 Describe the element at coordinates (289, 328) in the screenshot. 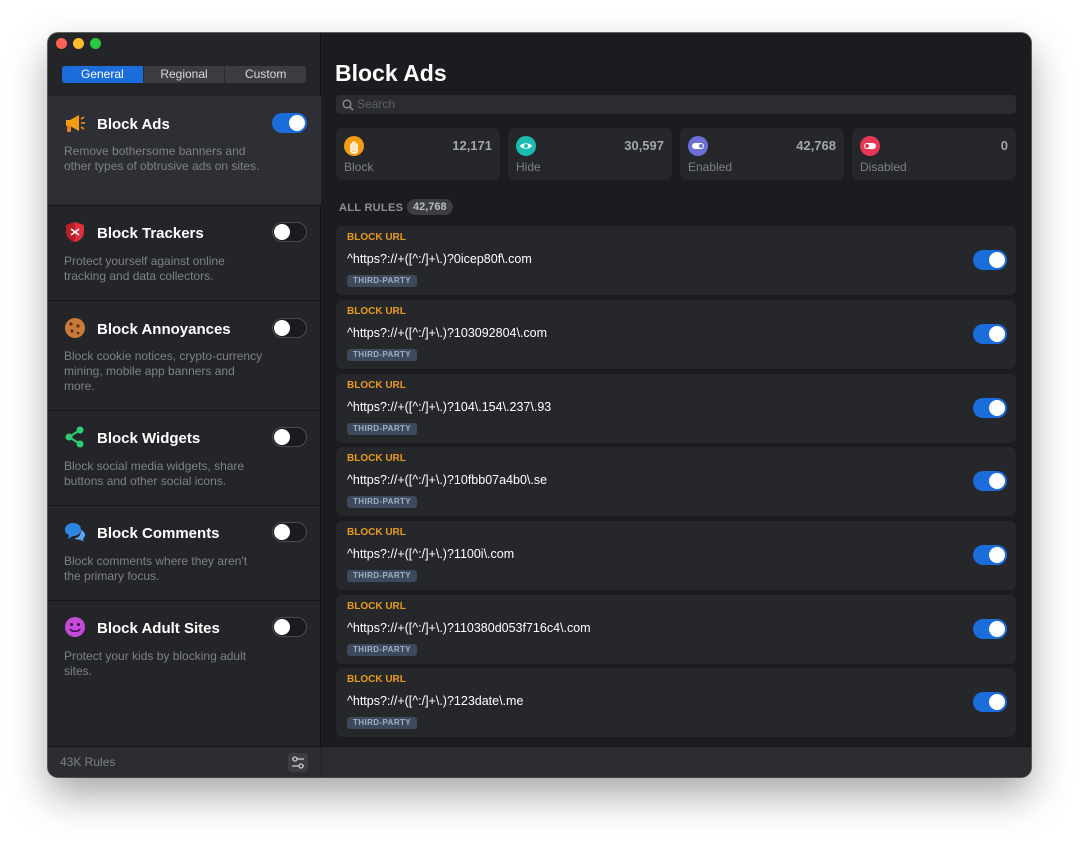

I see `block-annoyances-toggle` at that location.